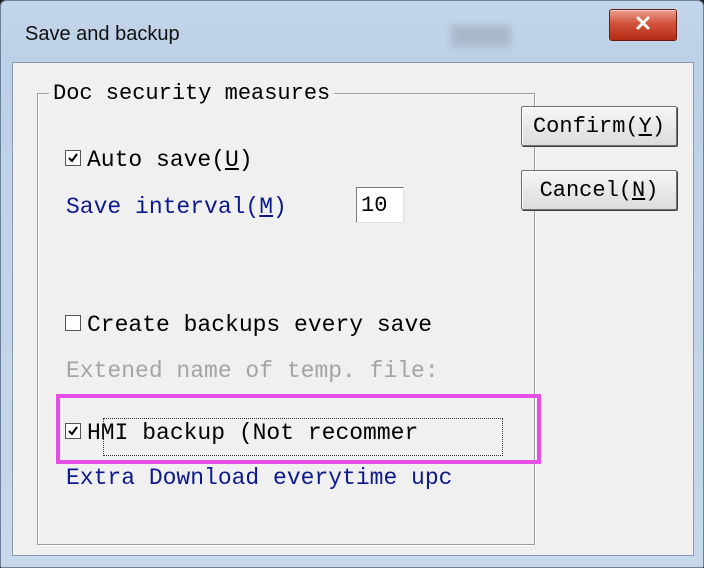 This screenshot has width=704, height=568. I want to click on auto-save-checkbox, so click(73, 157).